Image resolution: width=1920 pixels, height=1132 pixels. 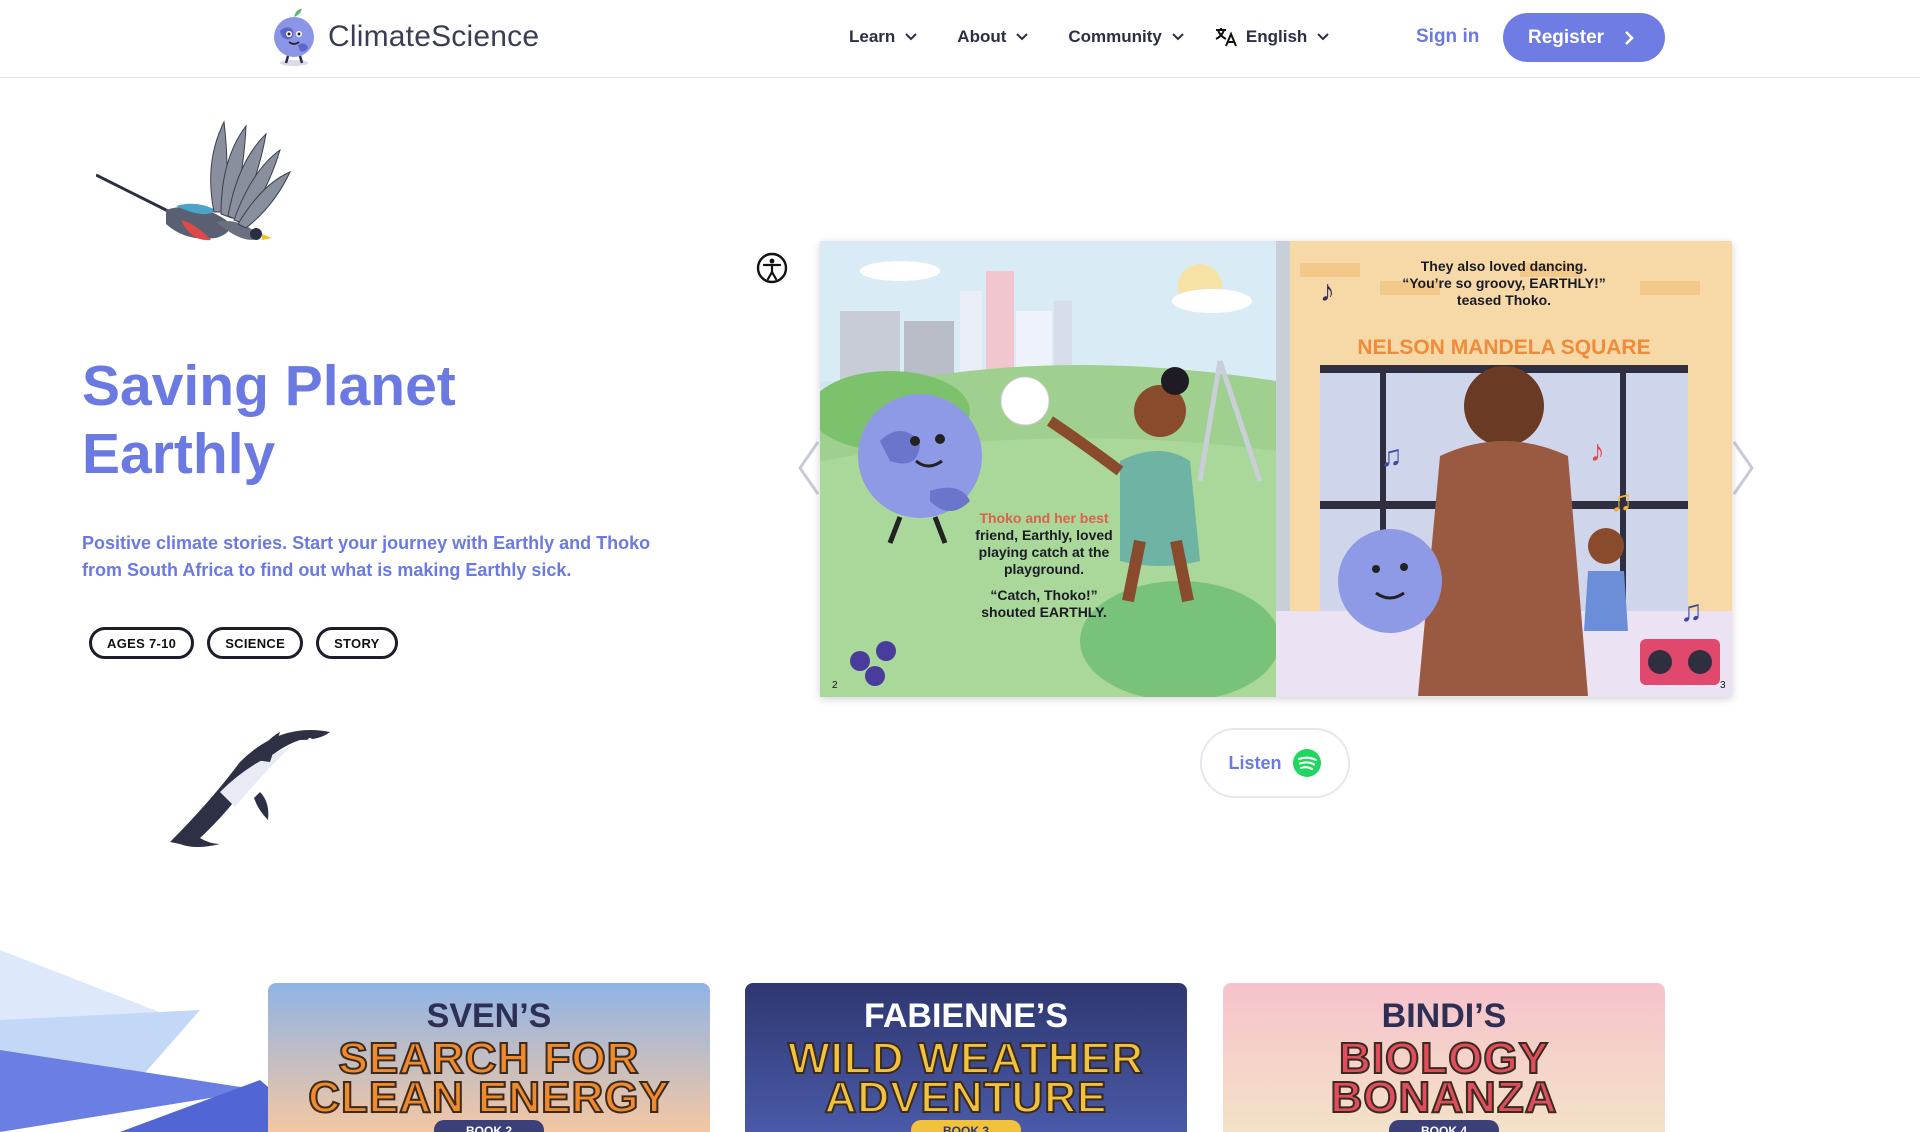 What do you see at coordinates (488, 1097) in the screenshot?
I see `card-title-line2: CLEAN ENERGY` at bounding box center [488, 1097].